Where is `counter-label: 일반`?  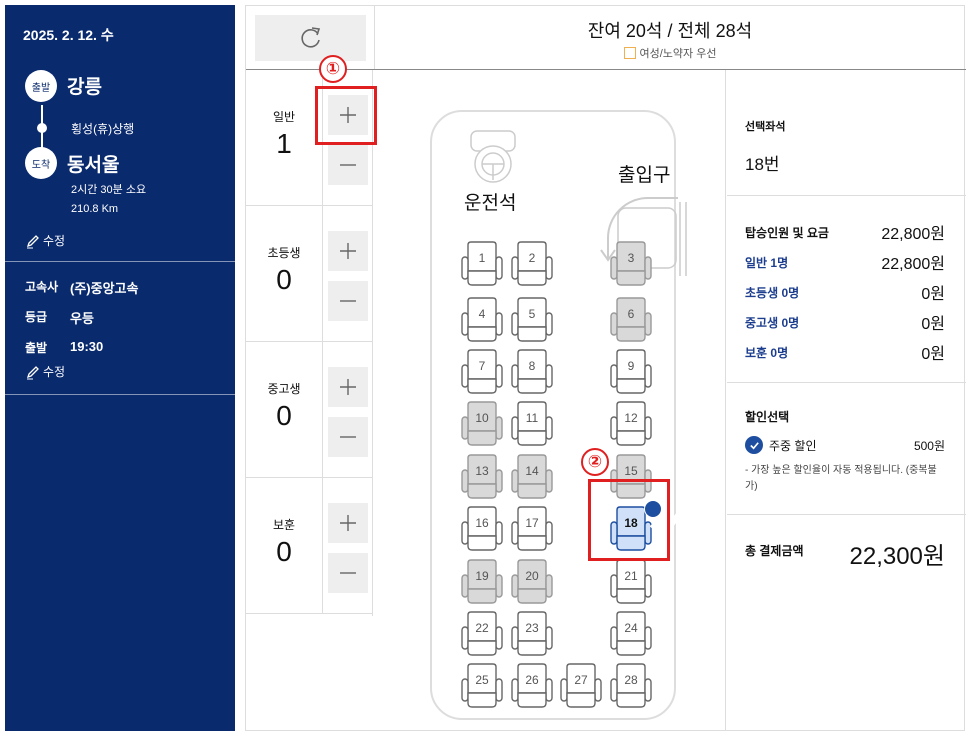
counter-label: 일반 is located at coordinates (284, 117).